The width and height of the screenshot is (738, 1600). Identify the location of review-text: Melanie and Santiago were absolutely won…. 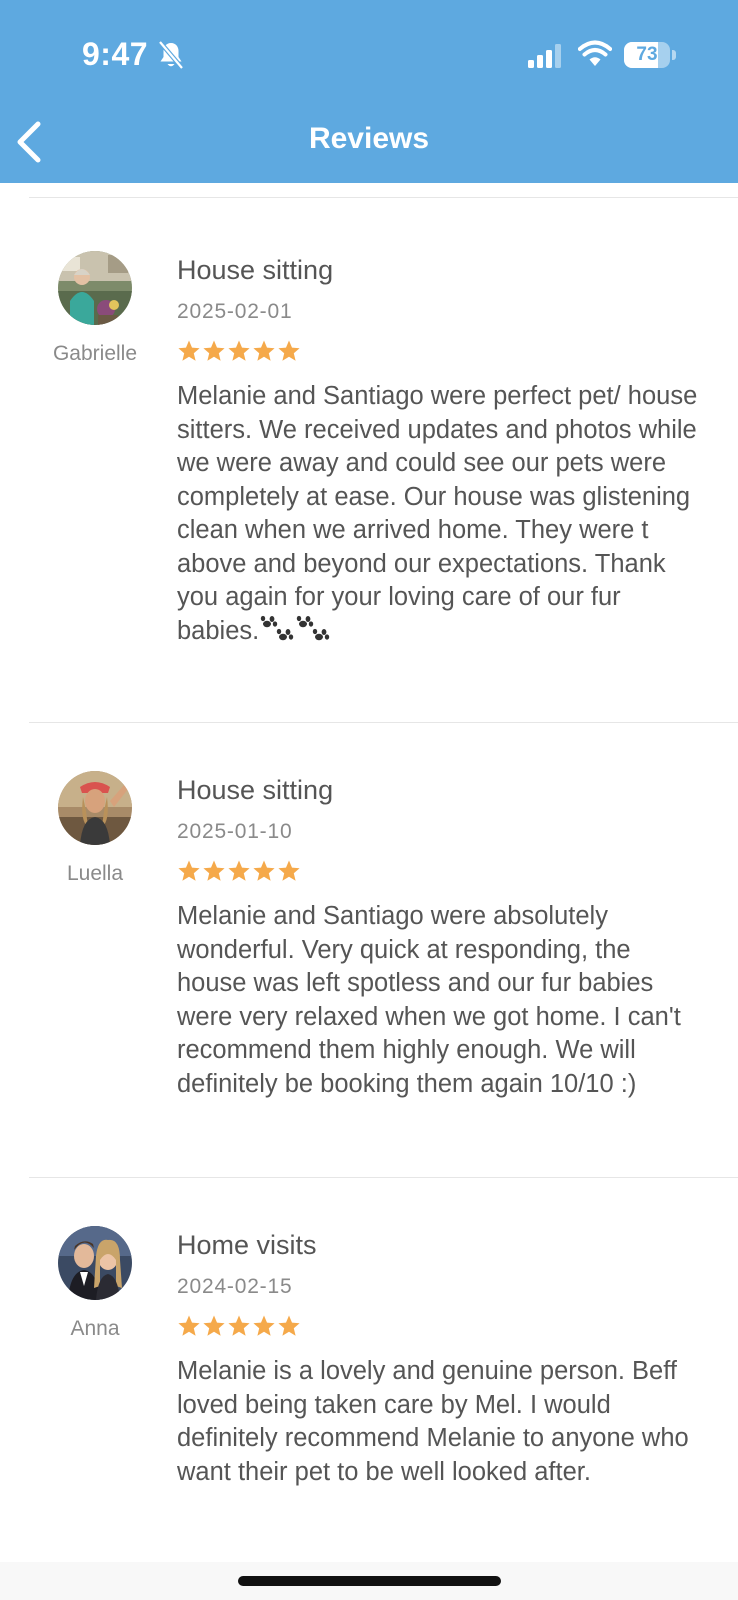
(429, 1000).